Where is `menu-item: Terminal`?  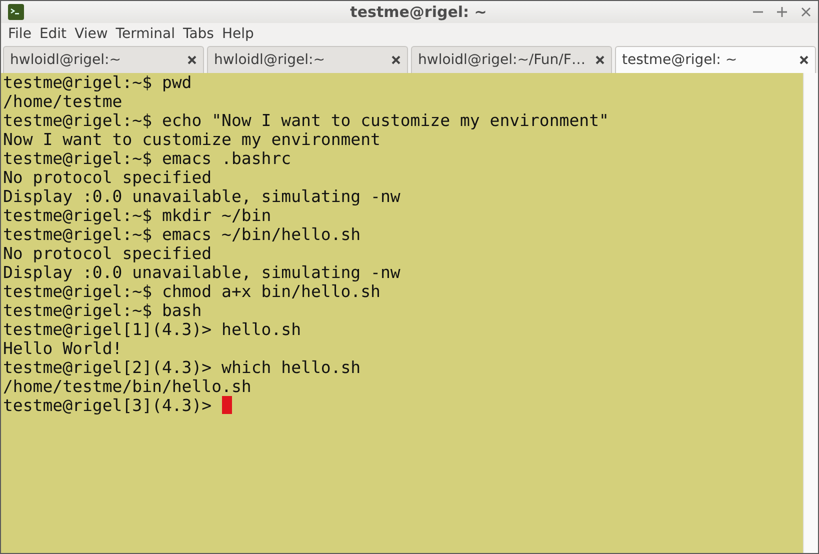
menu-item: Terminal is located at coordinates (146, 34).